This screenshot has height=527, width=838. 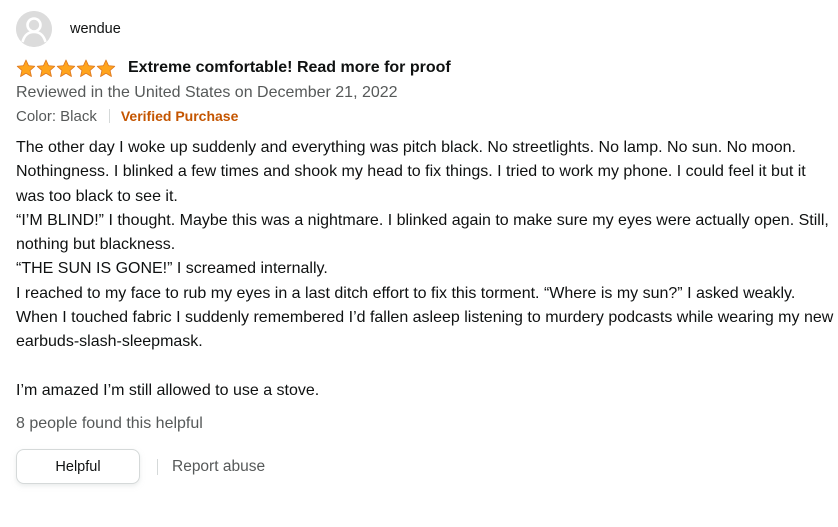 I want to click on verified-purchase-badge: Verified Purchase, so click(x=179, y=116).